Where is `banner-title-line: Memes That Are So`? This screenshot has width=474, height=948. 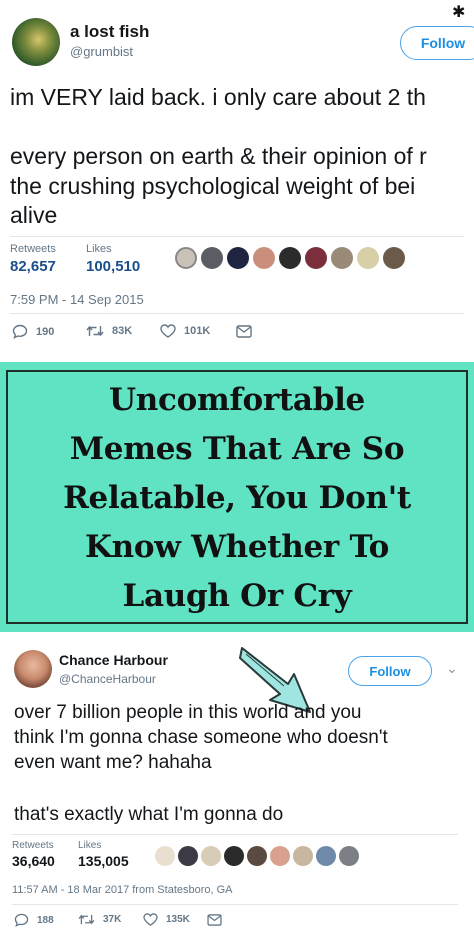
banner-title-line: Memes That Are So is located at coordinates (237, 449).